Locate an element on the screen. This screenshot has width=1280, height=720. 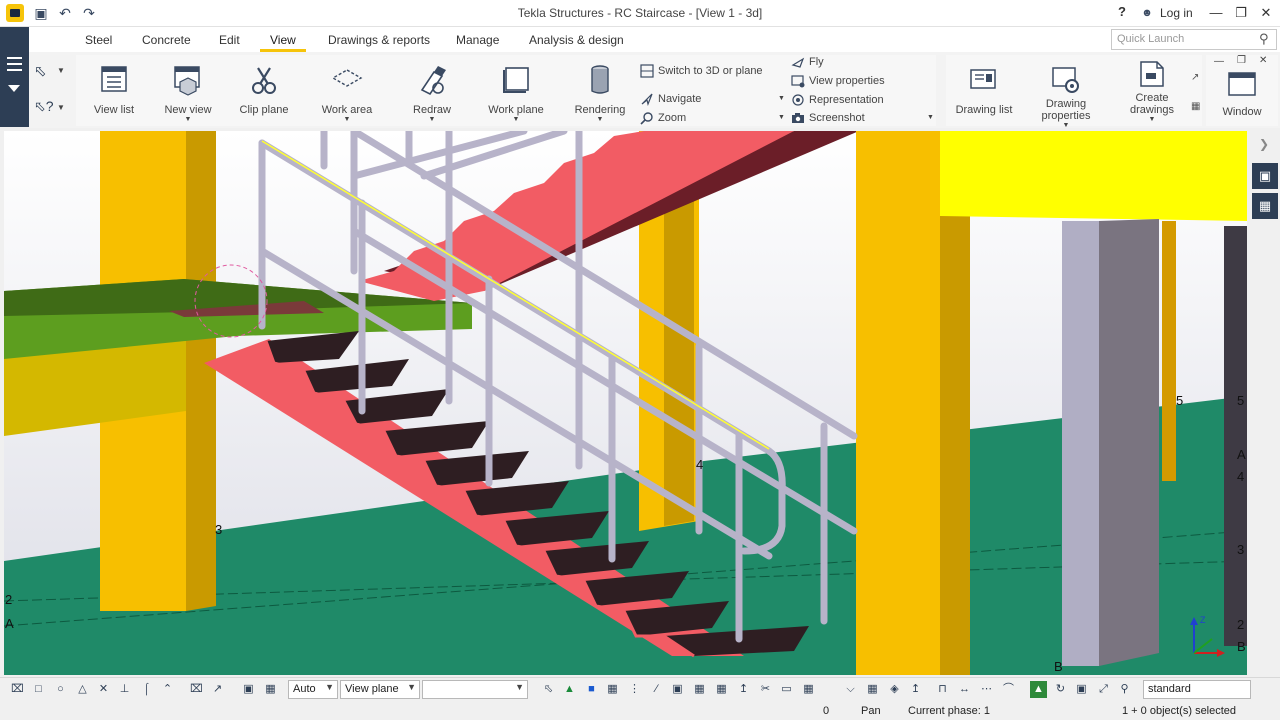
select-bolts-icon: ▦ is located at coordinates (872, 689).